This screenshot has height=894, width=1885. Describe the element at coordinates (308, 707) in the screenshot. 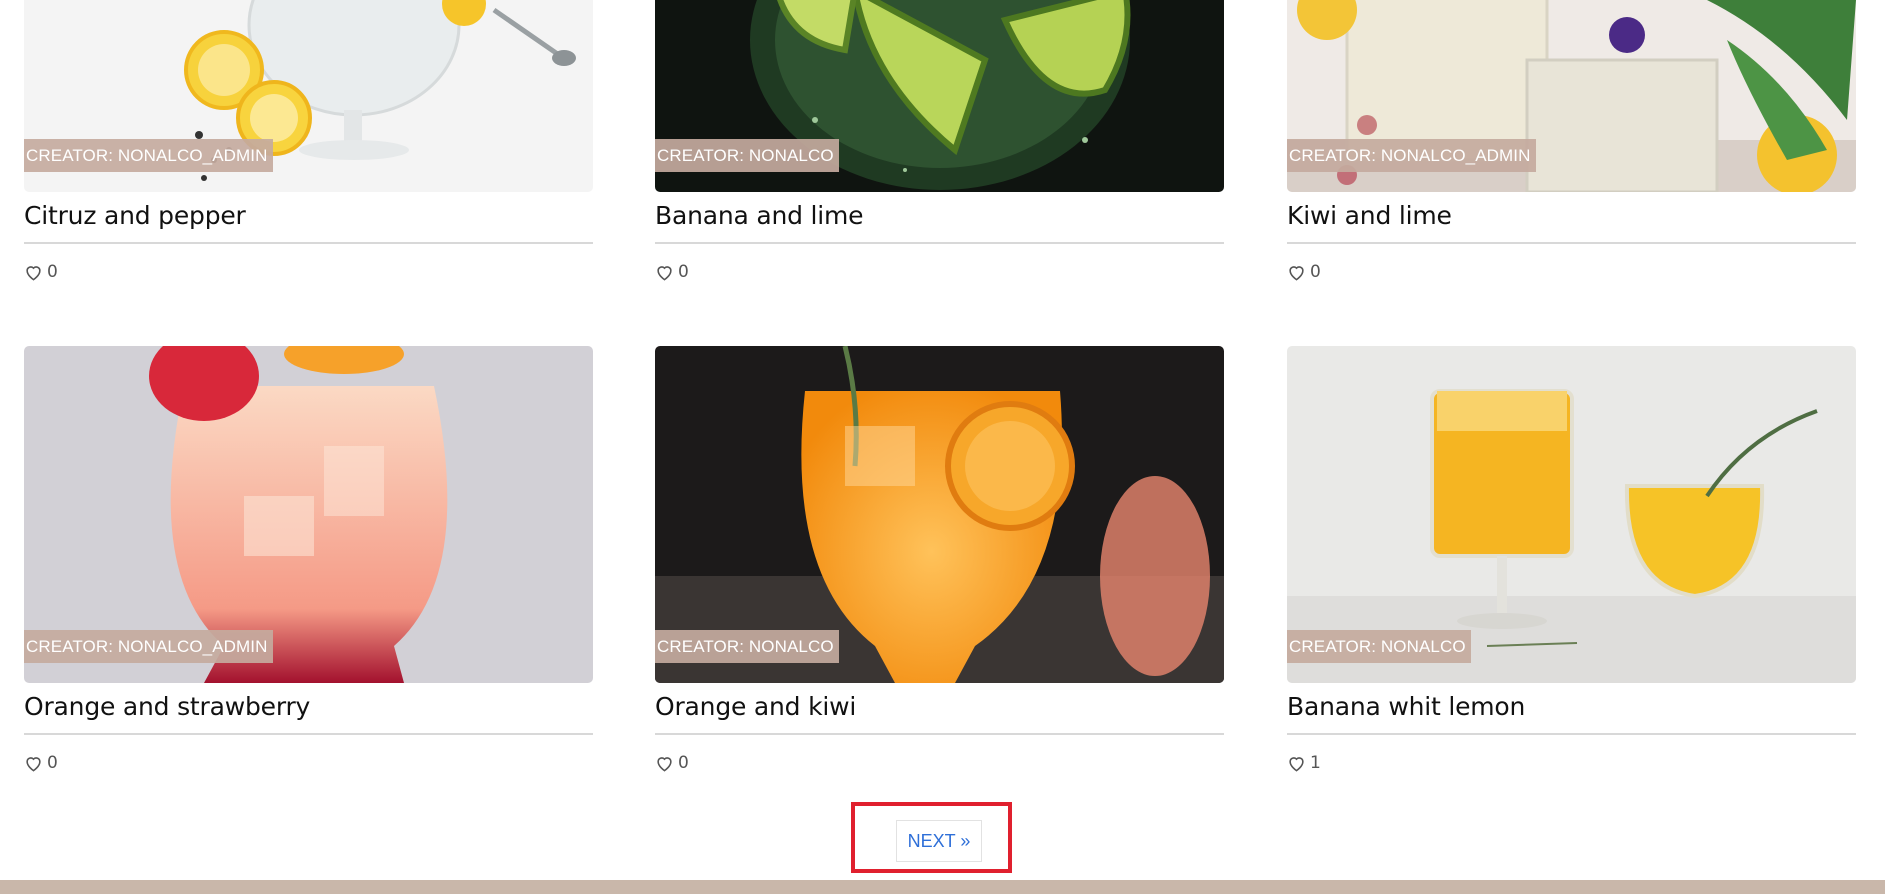

I see `recipe-title: Orange and strawberry` at that location.